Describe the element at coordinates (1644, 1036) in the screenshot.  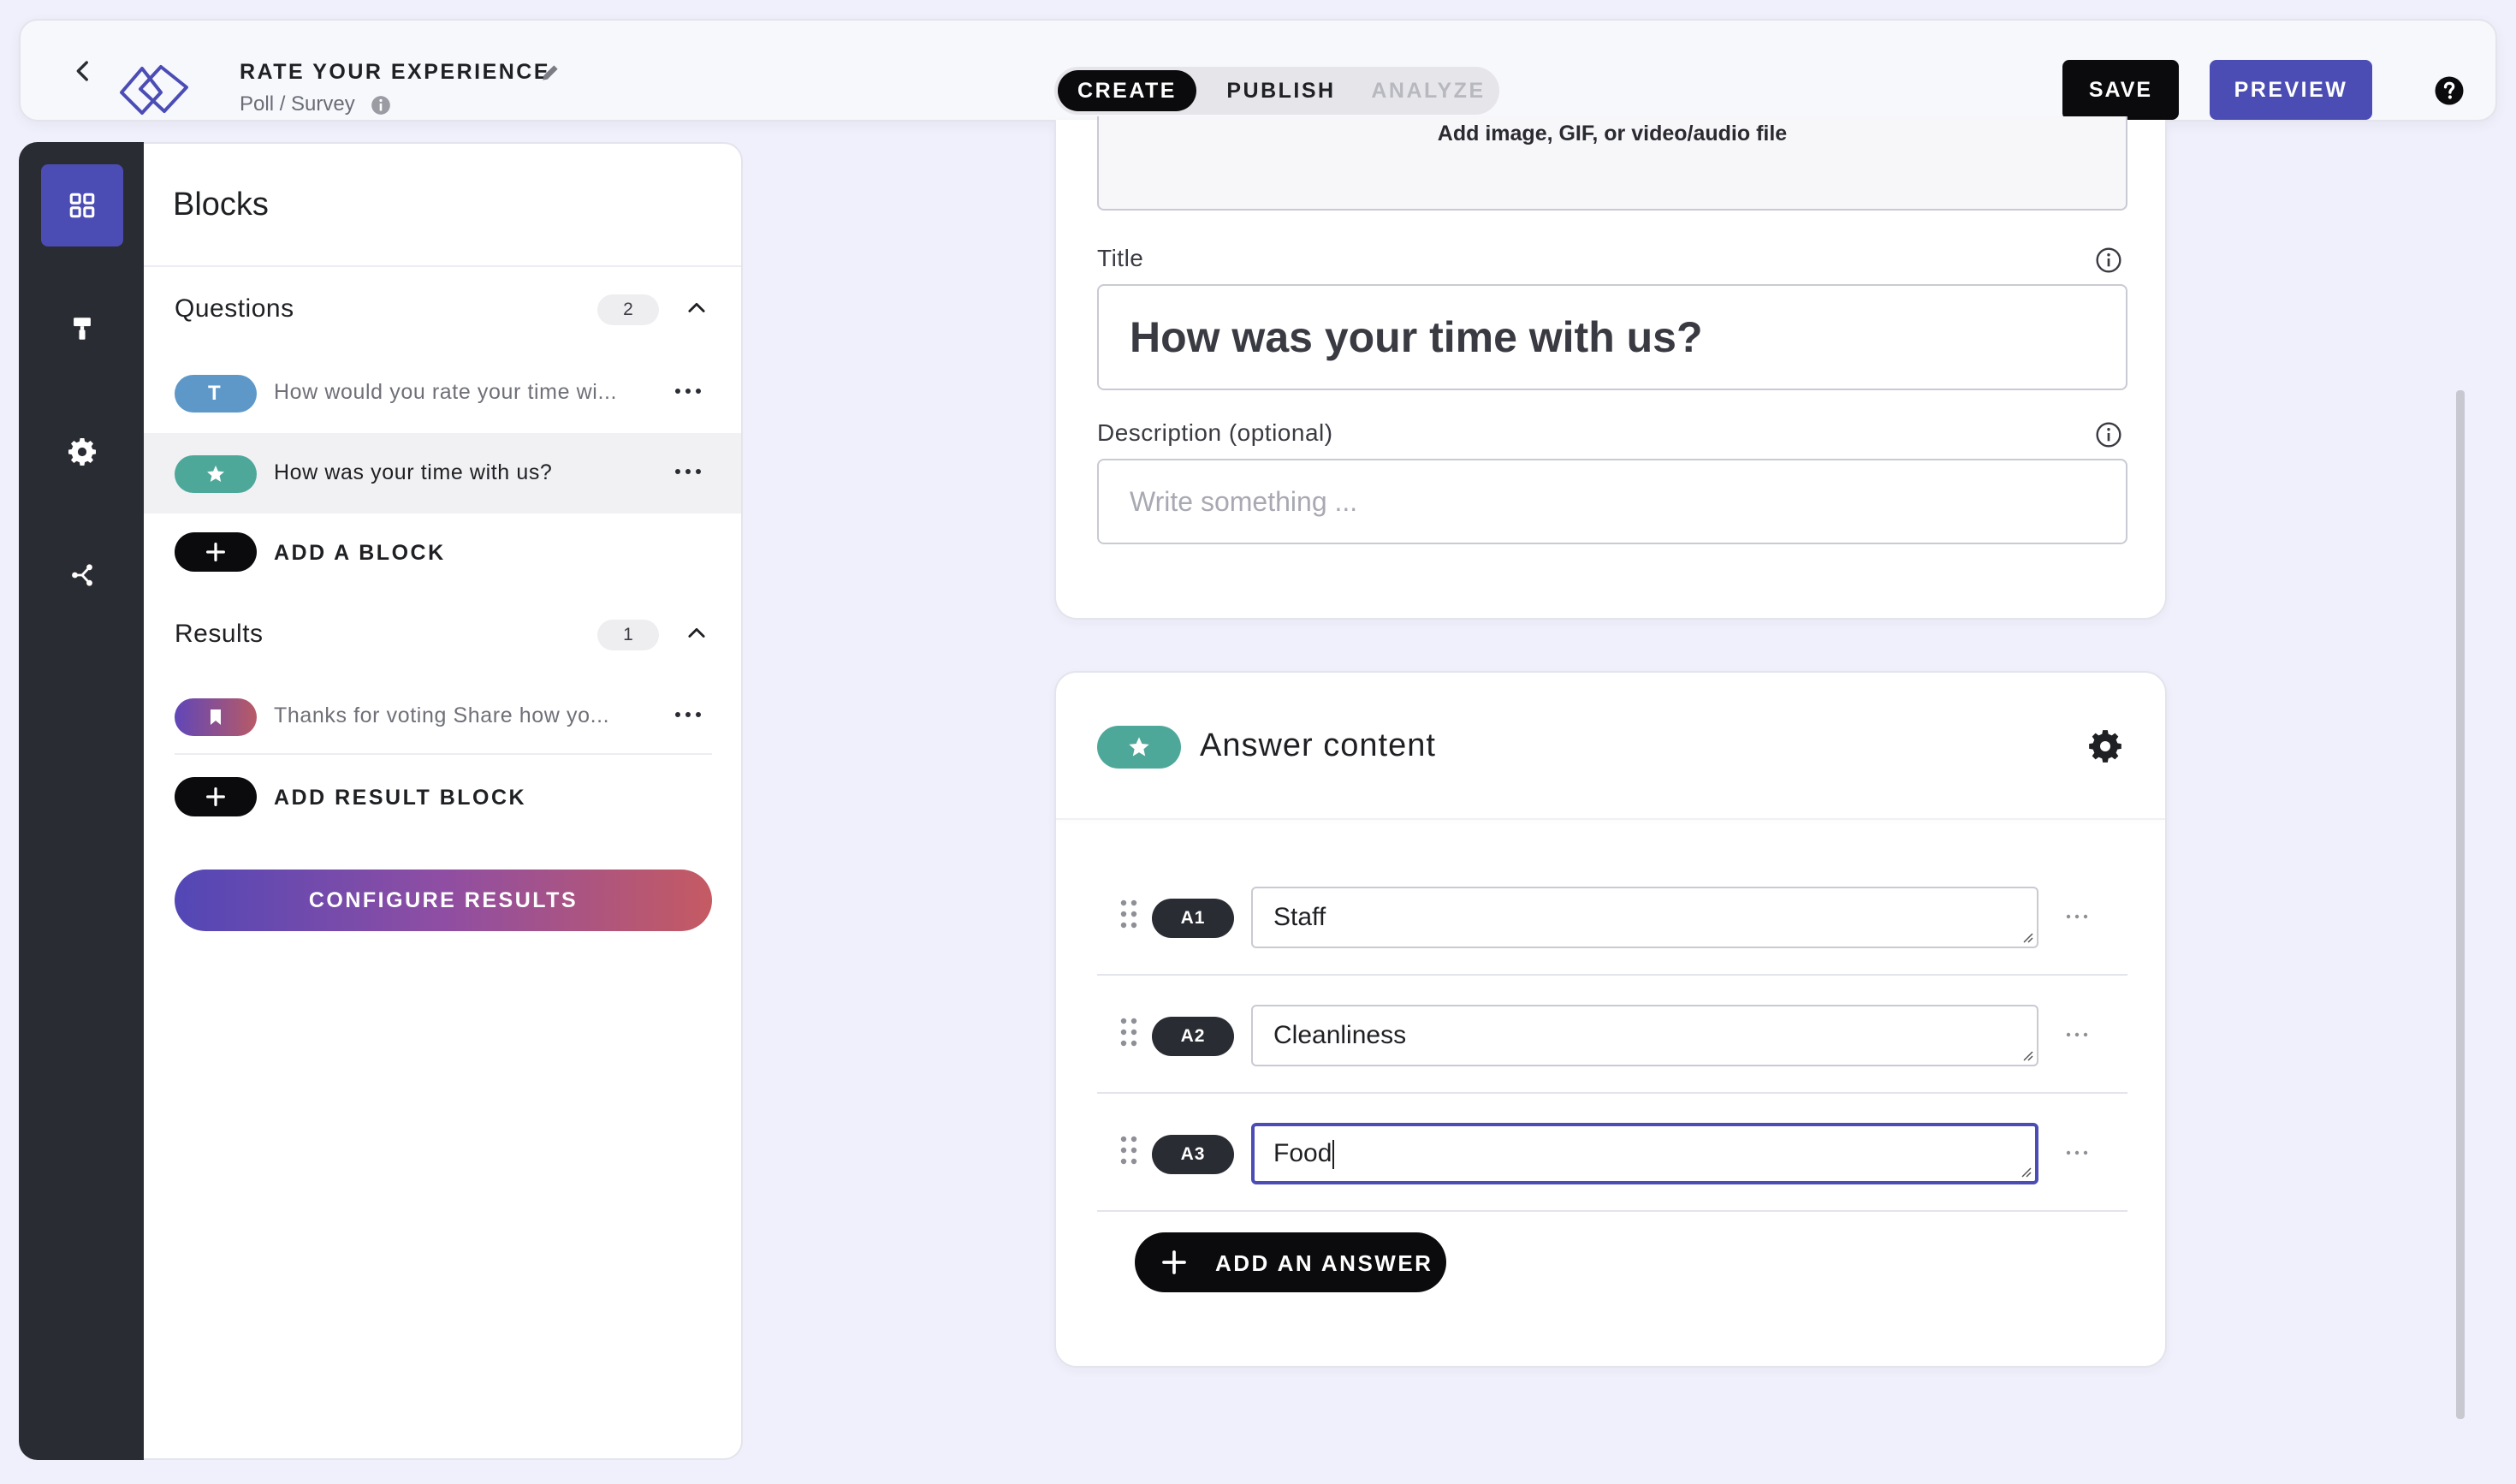
I see `answer-input: Cleanliness` at that location.